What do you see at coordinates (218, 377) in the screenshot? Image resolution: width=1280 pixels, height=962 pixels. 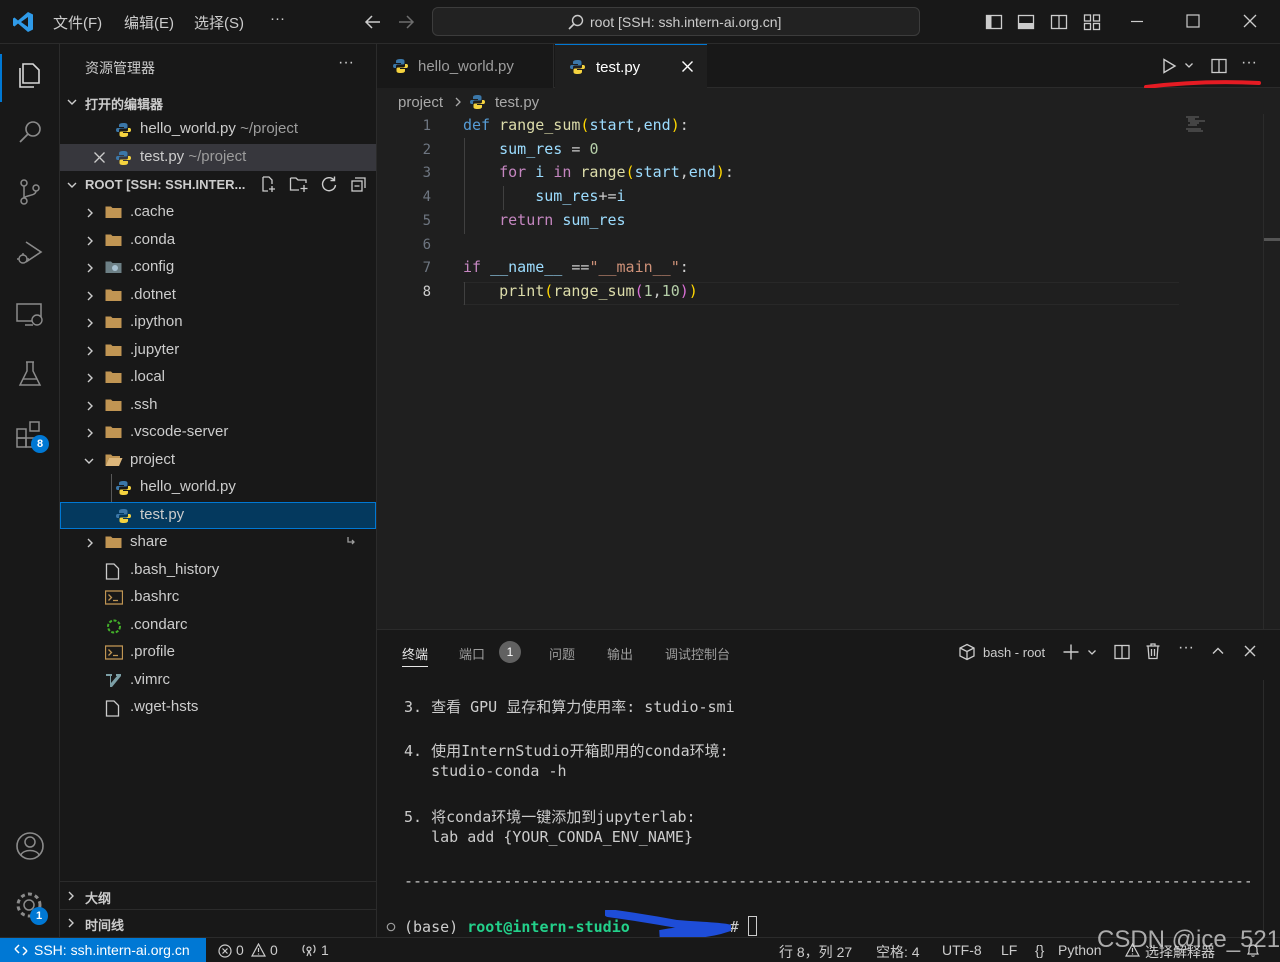 I see `tree-folder-local: .local` at bounding box center [218, 377].